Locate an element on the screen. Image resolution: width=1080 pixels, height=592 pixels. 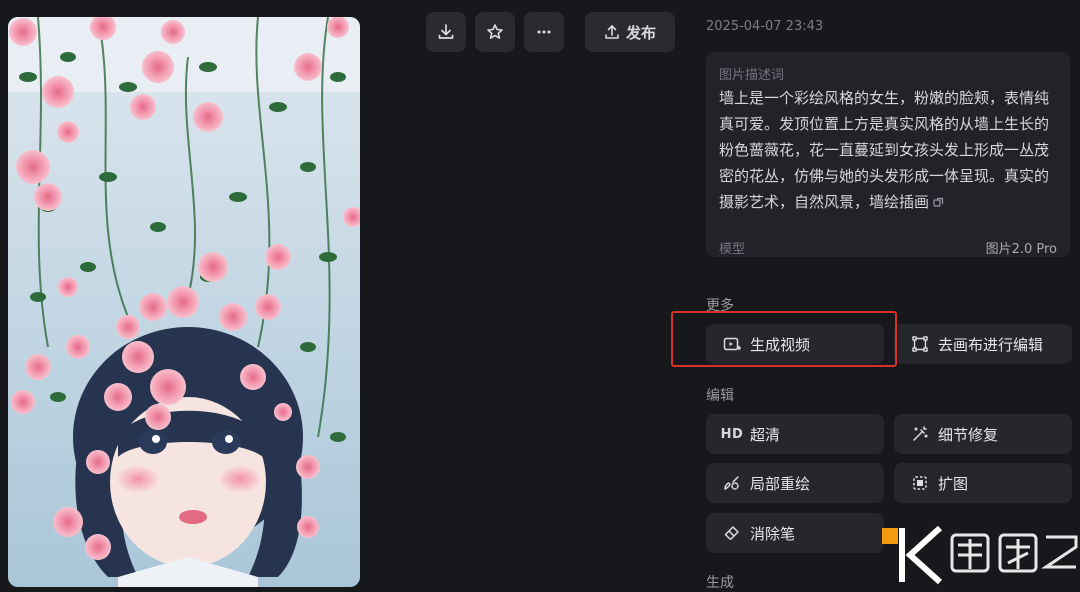
inpaint-label: 局部重绘 is located at coordinates (780, 483).